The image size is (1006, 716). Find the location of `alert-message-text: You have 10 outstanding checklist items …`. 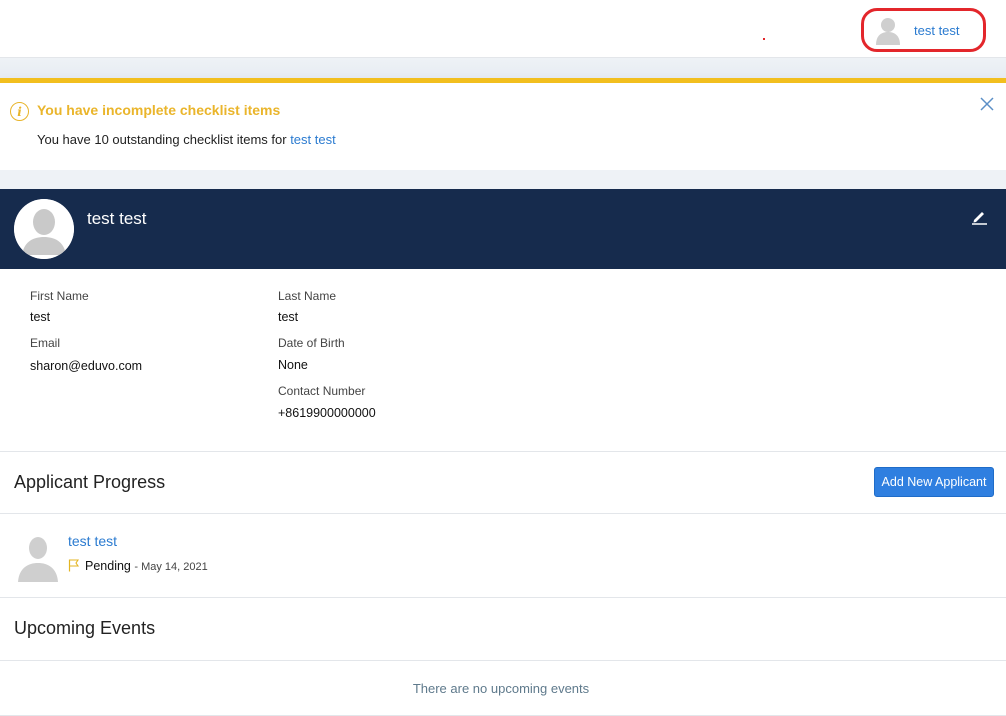

alert-message-text: You have 10 outstanding checklist items … is located at coordinates (162, 139).